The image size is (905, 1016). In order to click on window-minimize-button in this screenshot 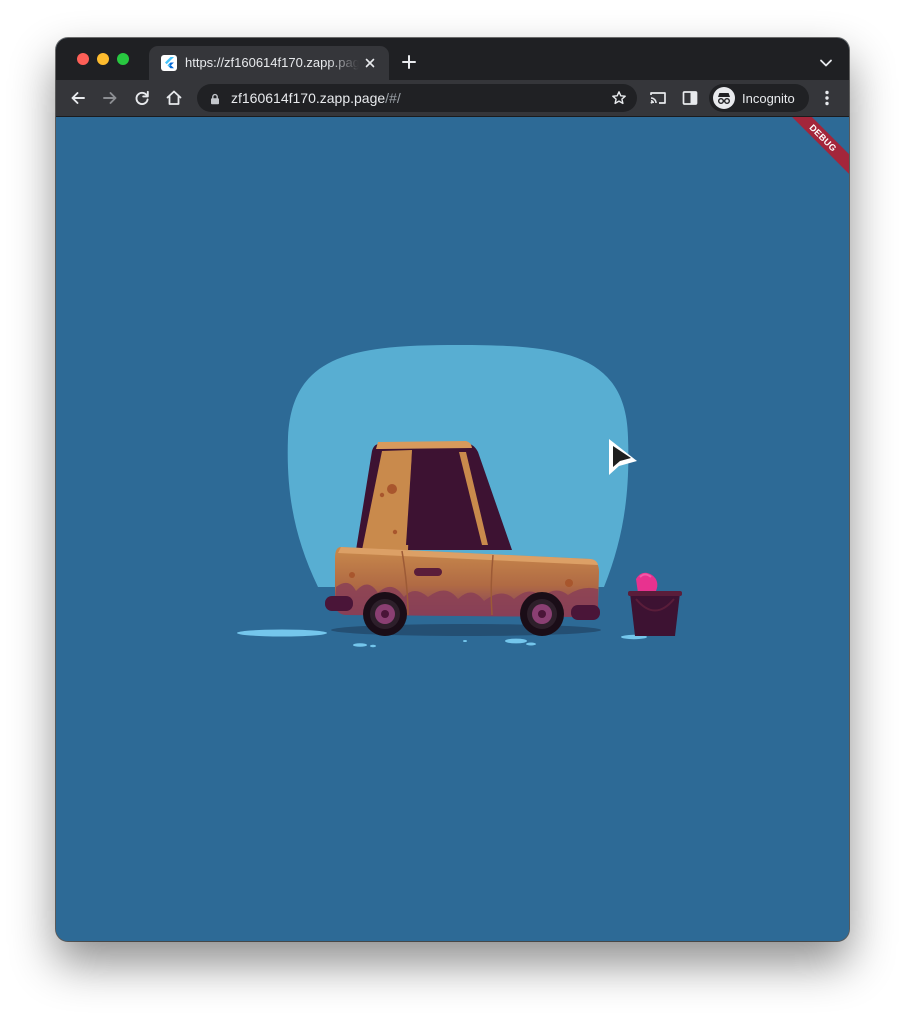, I will do `click(103, 59)`.